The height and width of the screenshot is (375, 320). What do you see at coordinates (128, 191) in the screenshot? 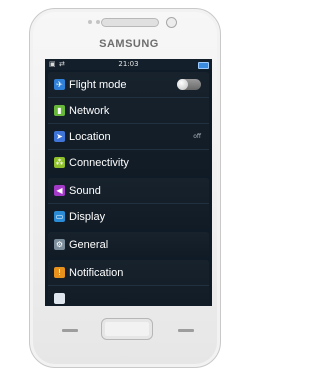
I see `settings-item-sound: ◀ Sound` at bounding box center [128, 191].